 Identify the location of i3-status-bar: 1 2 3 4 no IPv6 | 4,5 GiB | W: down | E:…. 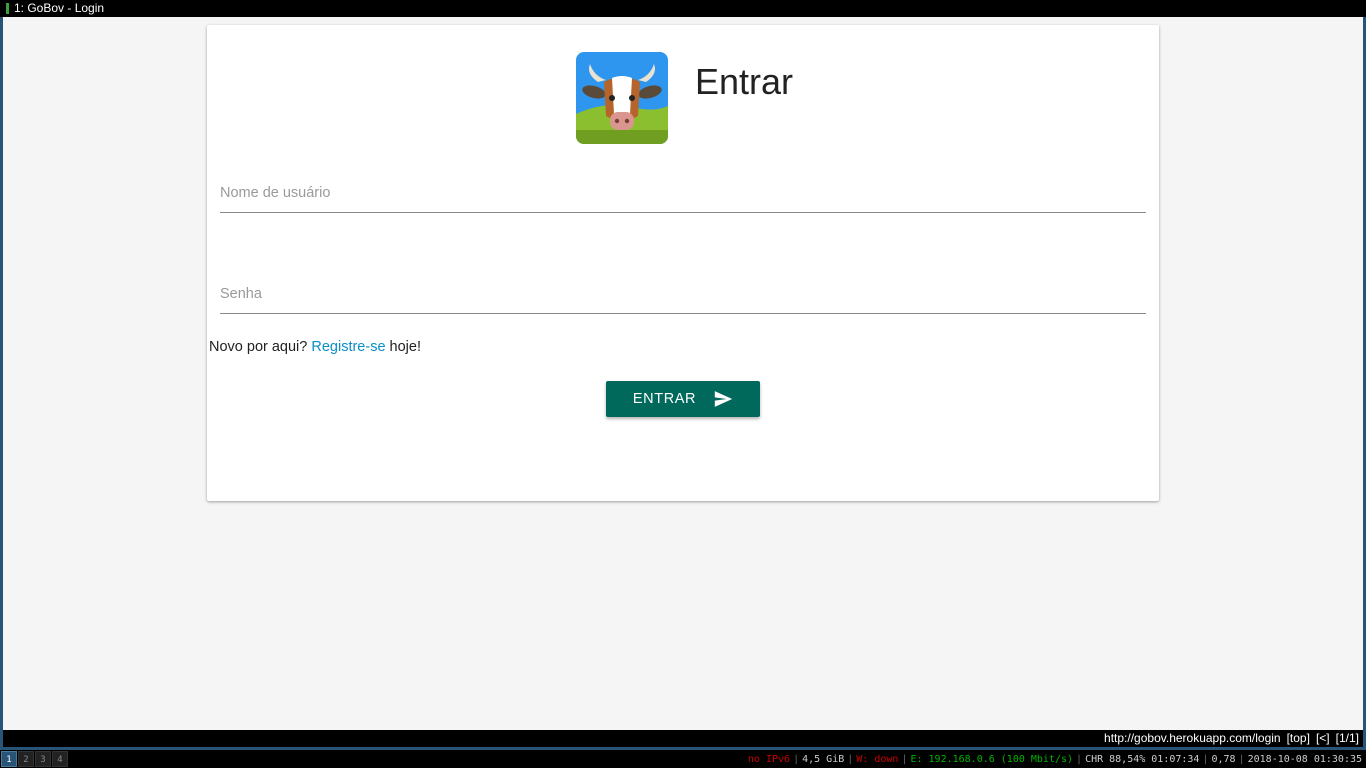
(683, 759).